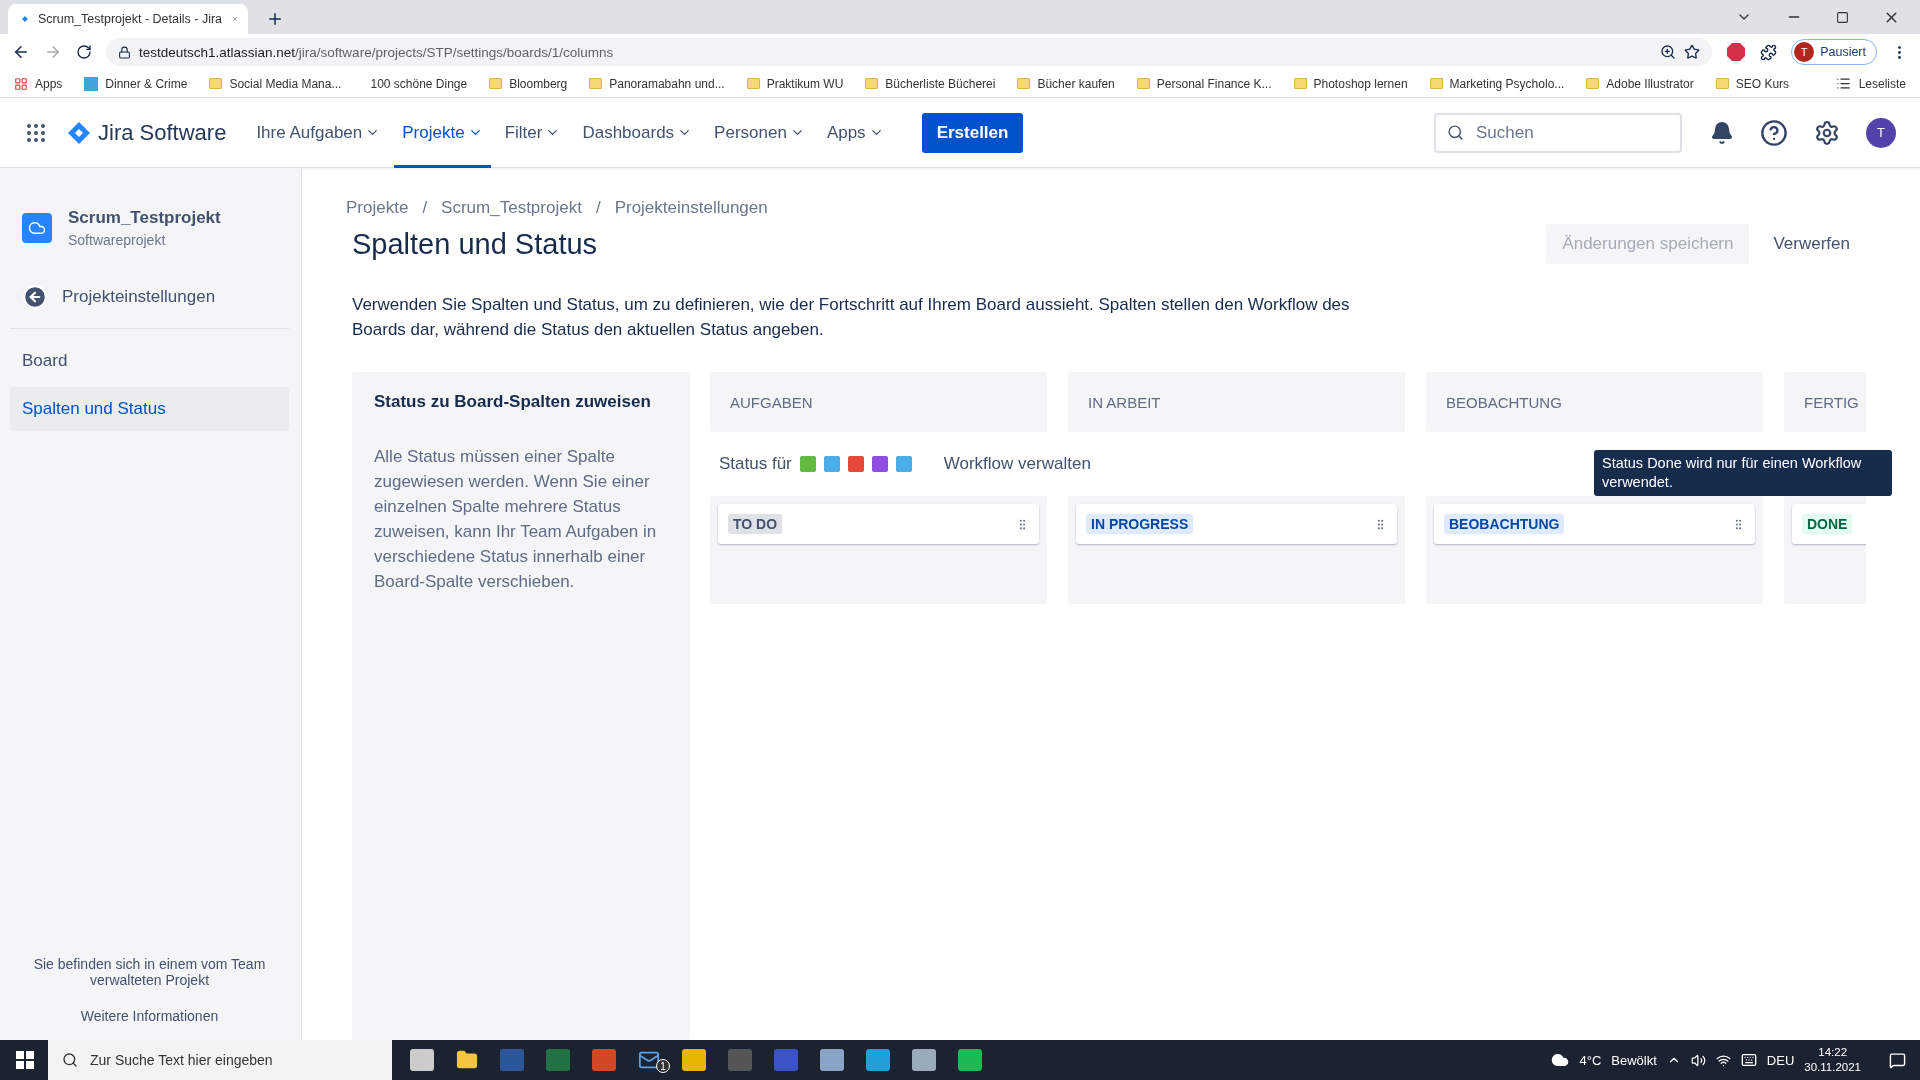 The height and width of the screenshot is (1080, 1920). What do you see at coordinates (1748, 1060) in the screenshot?
I see `keyboard-icon` at bounding box center [1748, 1060].